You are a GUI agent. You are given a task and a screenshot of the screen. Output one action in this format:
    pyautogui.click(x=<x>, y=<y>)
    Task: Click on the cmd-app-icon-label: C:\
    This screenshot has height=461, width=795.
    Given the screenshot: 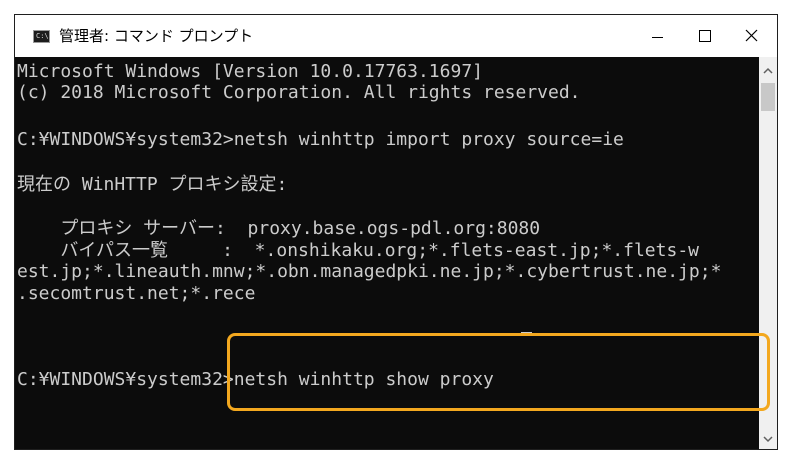 What is the action you would take?
    pyautogui.click(x=42, y=36)
    